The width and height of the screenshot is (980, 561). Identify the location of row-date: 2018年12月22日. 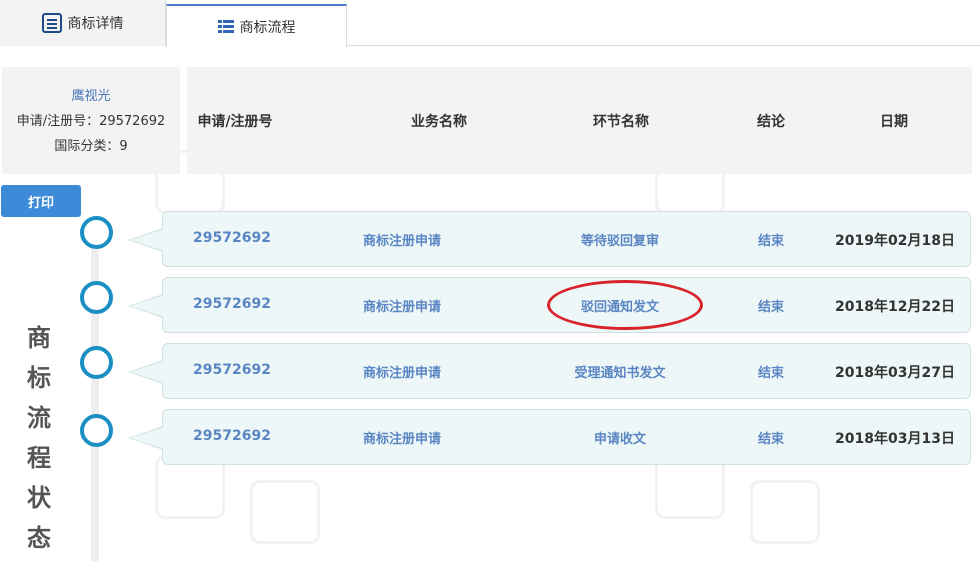
(895, 307).